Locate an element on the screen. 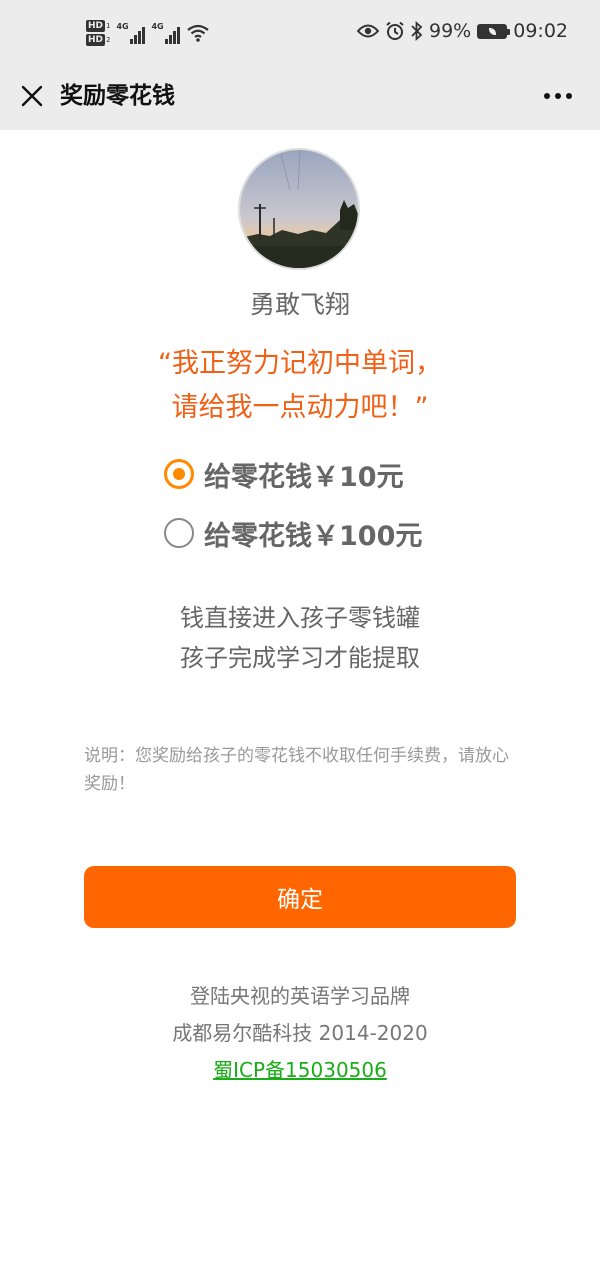  option-100-yuan: 给零花钱￥100元 is located at coordinates (293, 533).